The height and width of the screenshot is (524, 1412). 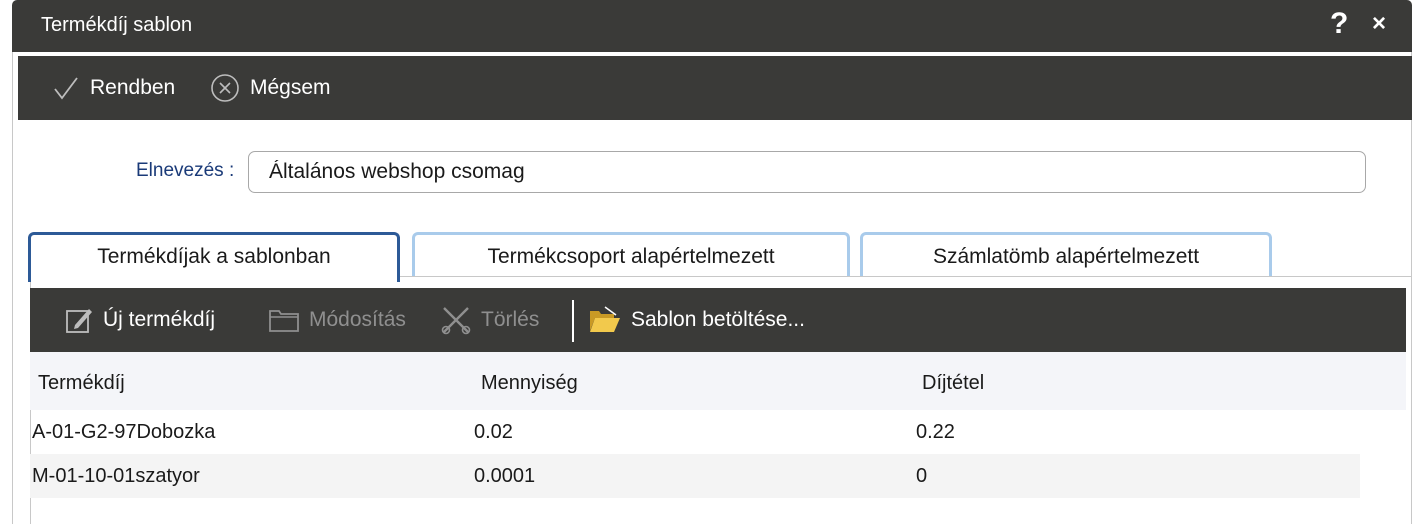 What do you see at coordinates (66, 88) in the screenshot?
I see `checkmark-icon` at bounding box center [66, 88].